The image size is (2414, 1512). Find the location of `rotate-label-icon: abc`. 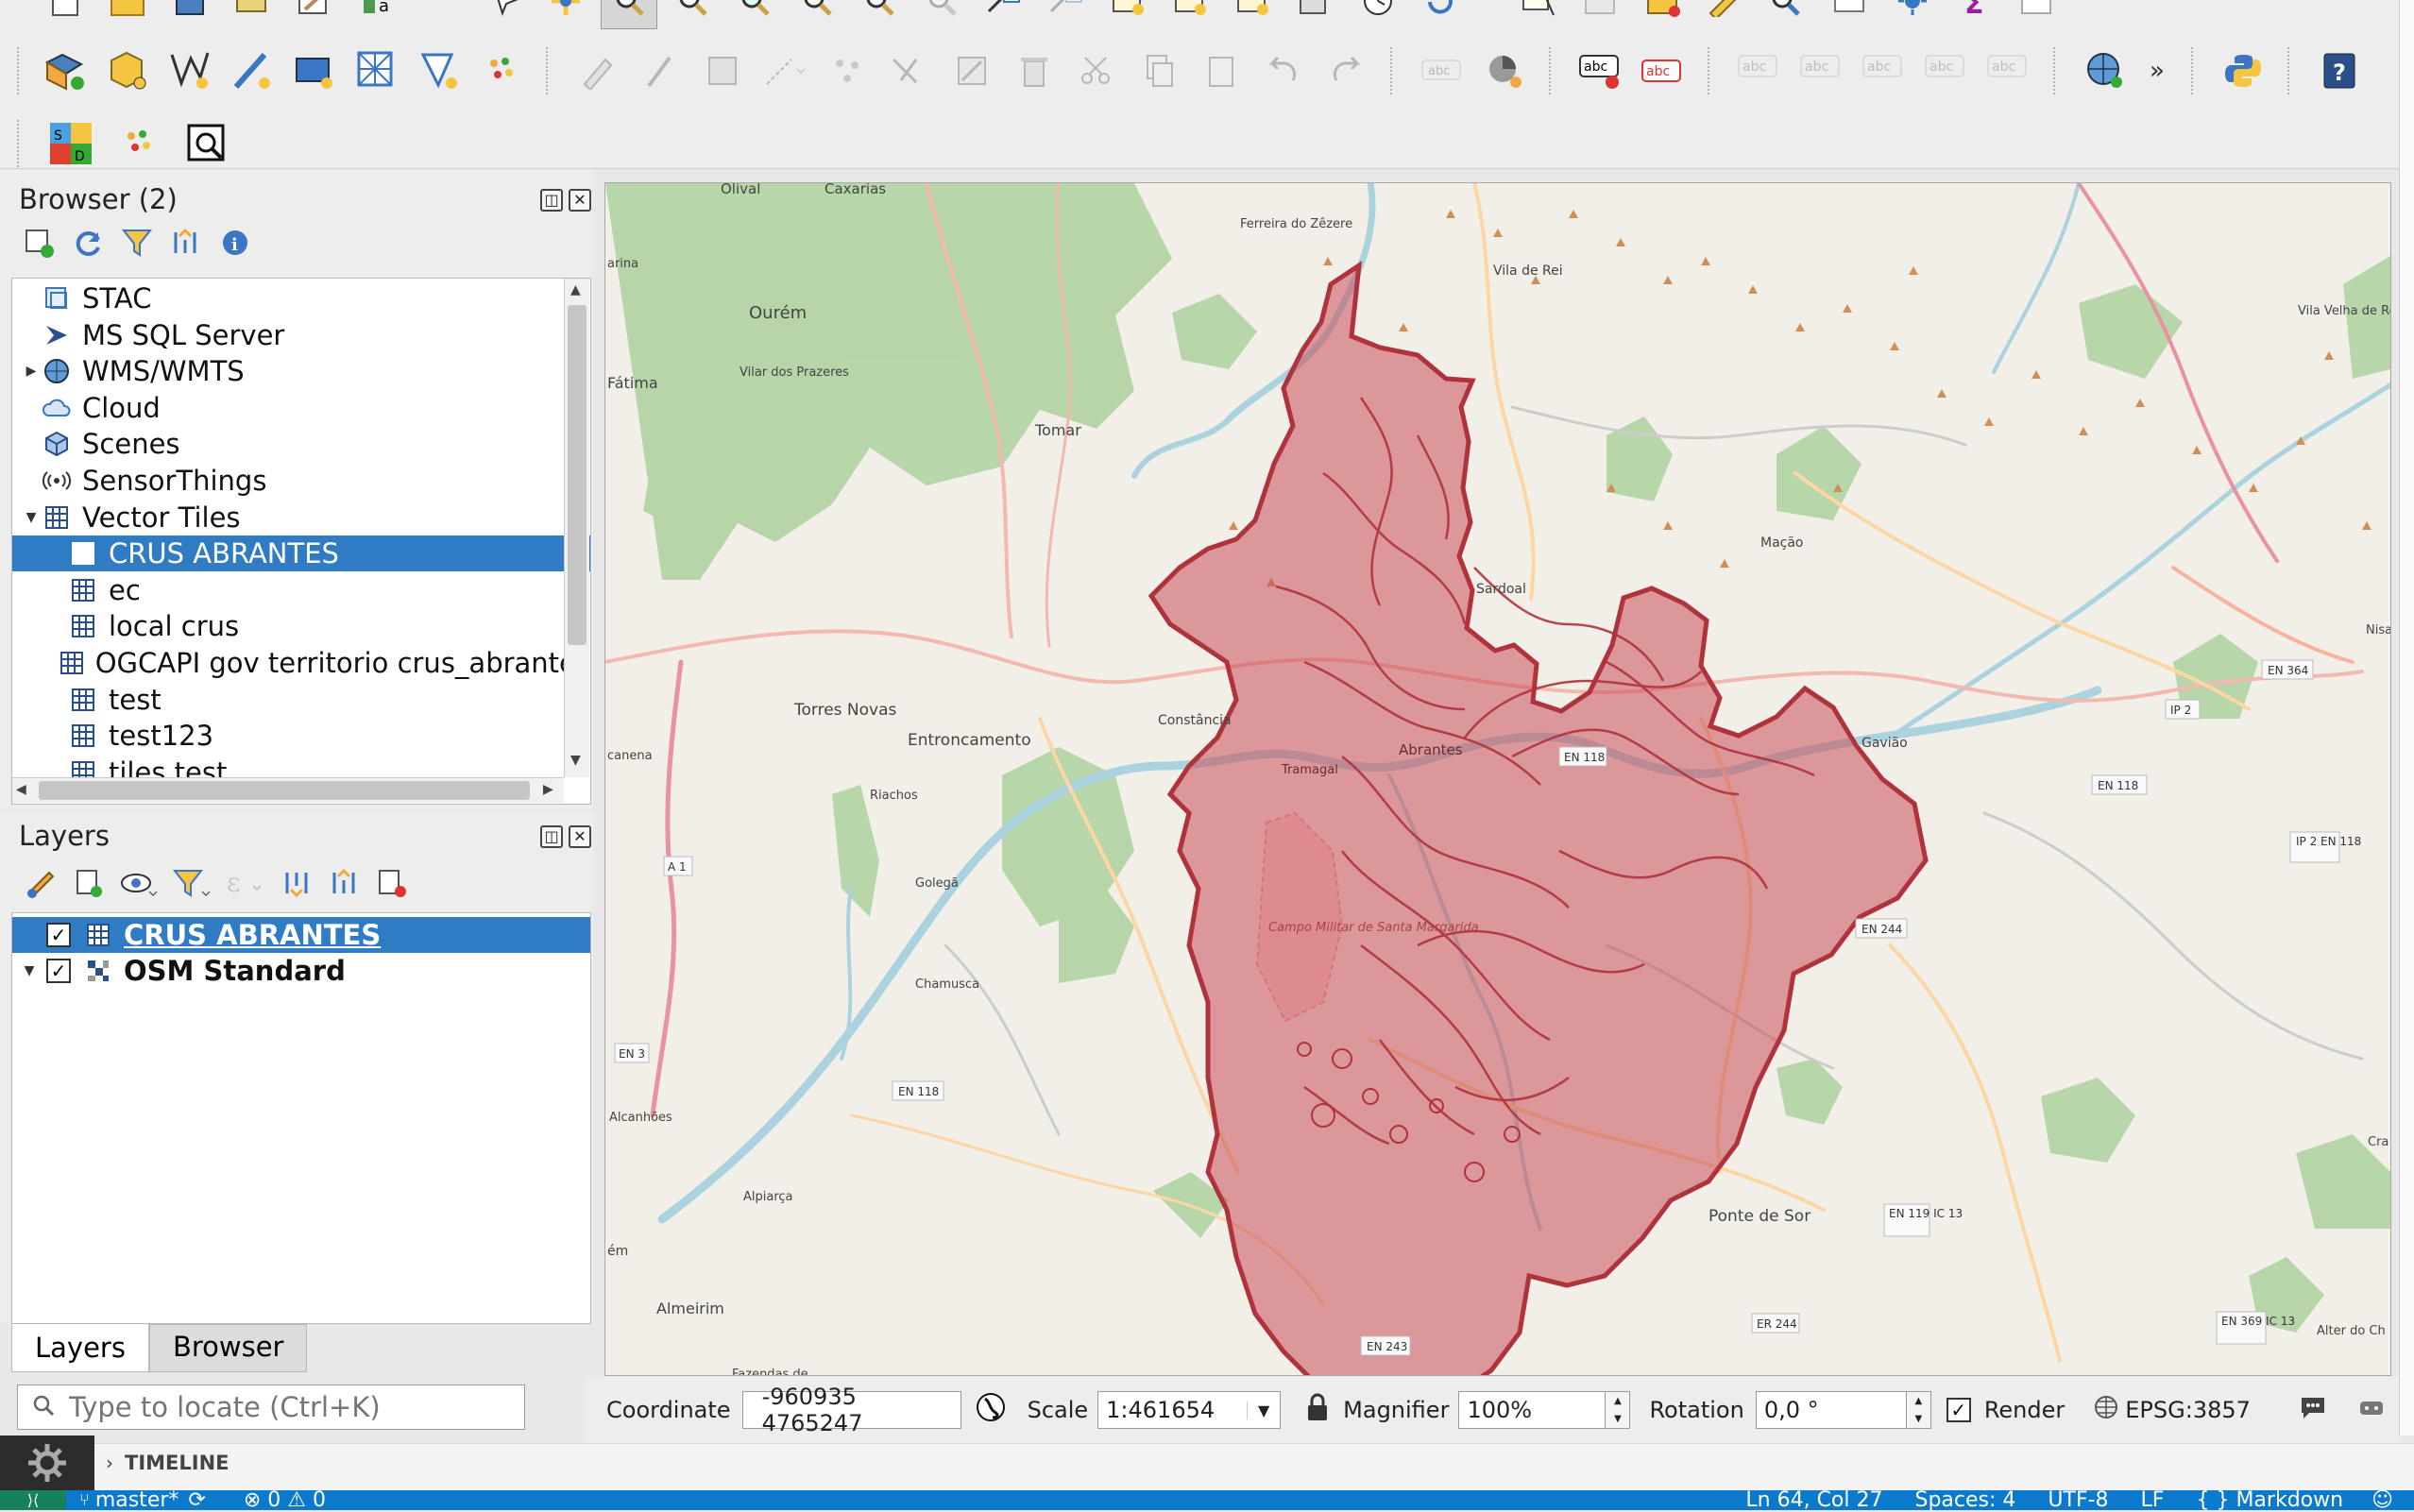

rotate-label-icon: abc is located at coordinates (1946, 70).